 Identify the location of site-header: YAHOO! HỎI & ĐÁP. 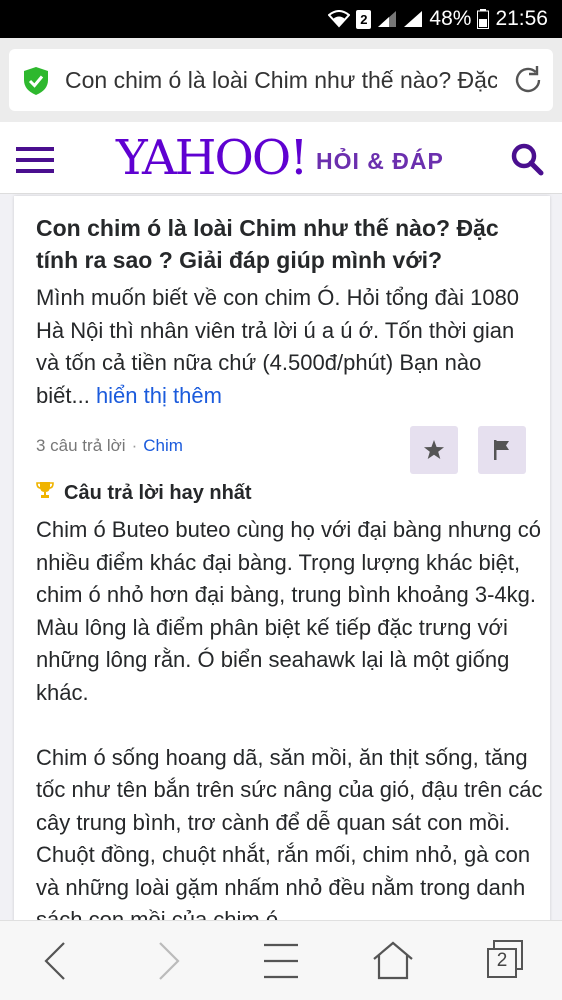
(281, 158).